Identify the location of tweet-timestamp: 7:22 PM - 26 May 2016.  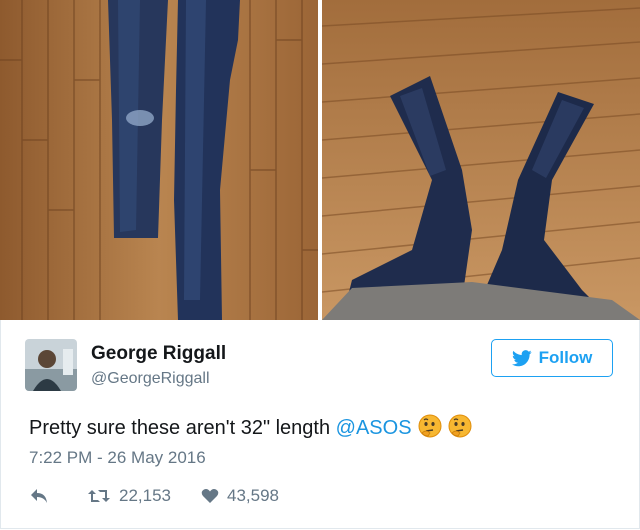
(117, 458).